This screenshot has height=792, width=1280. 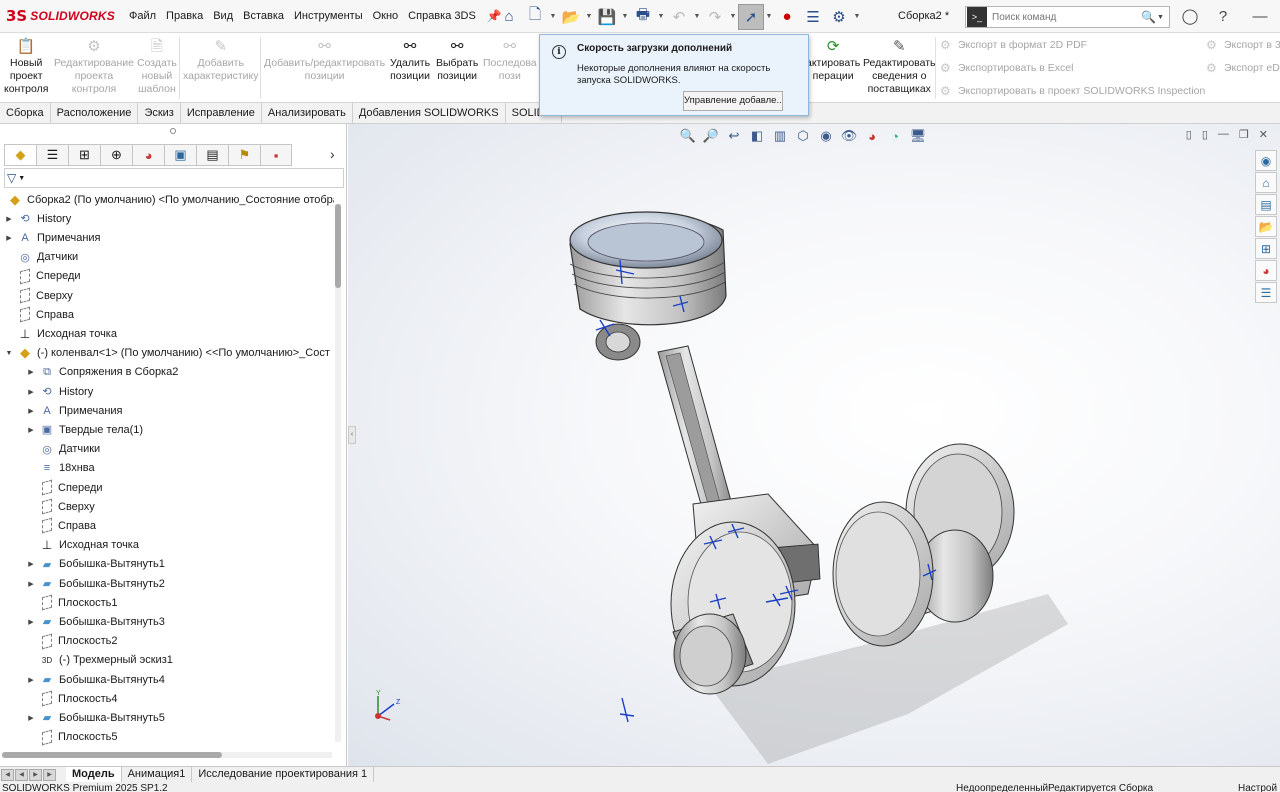 What do you see at coordinates (679, 17) in the screenshot?
I see `undo-icon: ↶` at bounding box center [679, 17].